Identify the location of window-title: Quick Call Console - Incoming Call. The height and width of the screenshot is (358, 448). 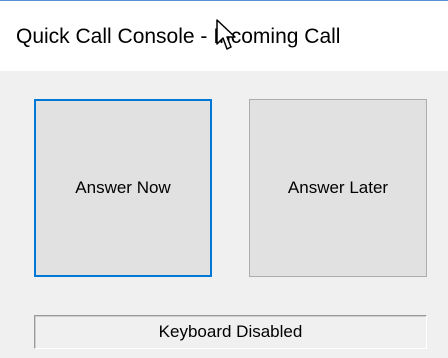
(178, 36).